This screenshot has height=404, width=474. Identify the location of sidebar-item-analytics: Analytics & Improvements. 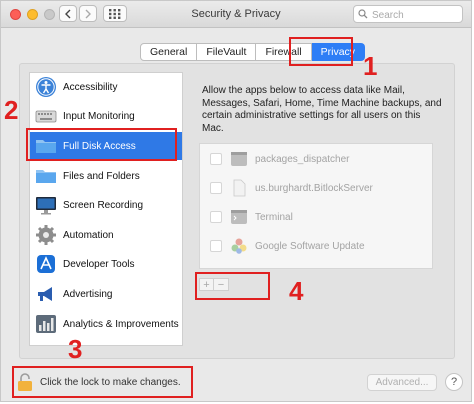
(106, 324).